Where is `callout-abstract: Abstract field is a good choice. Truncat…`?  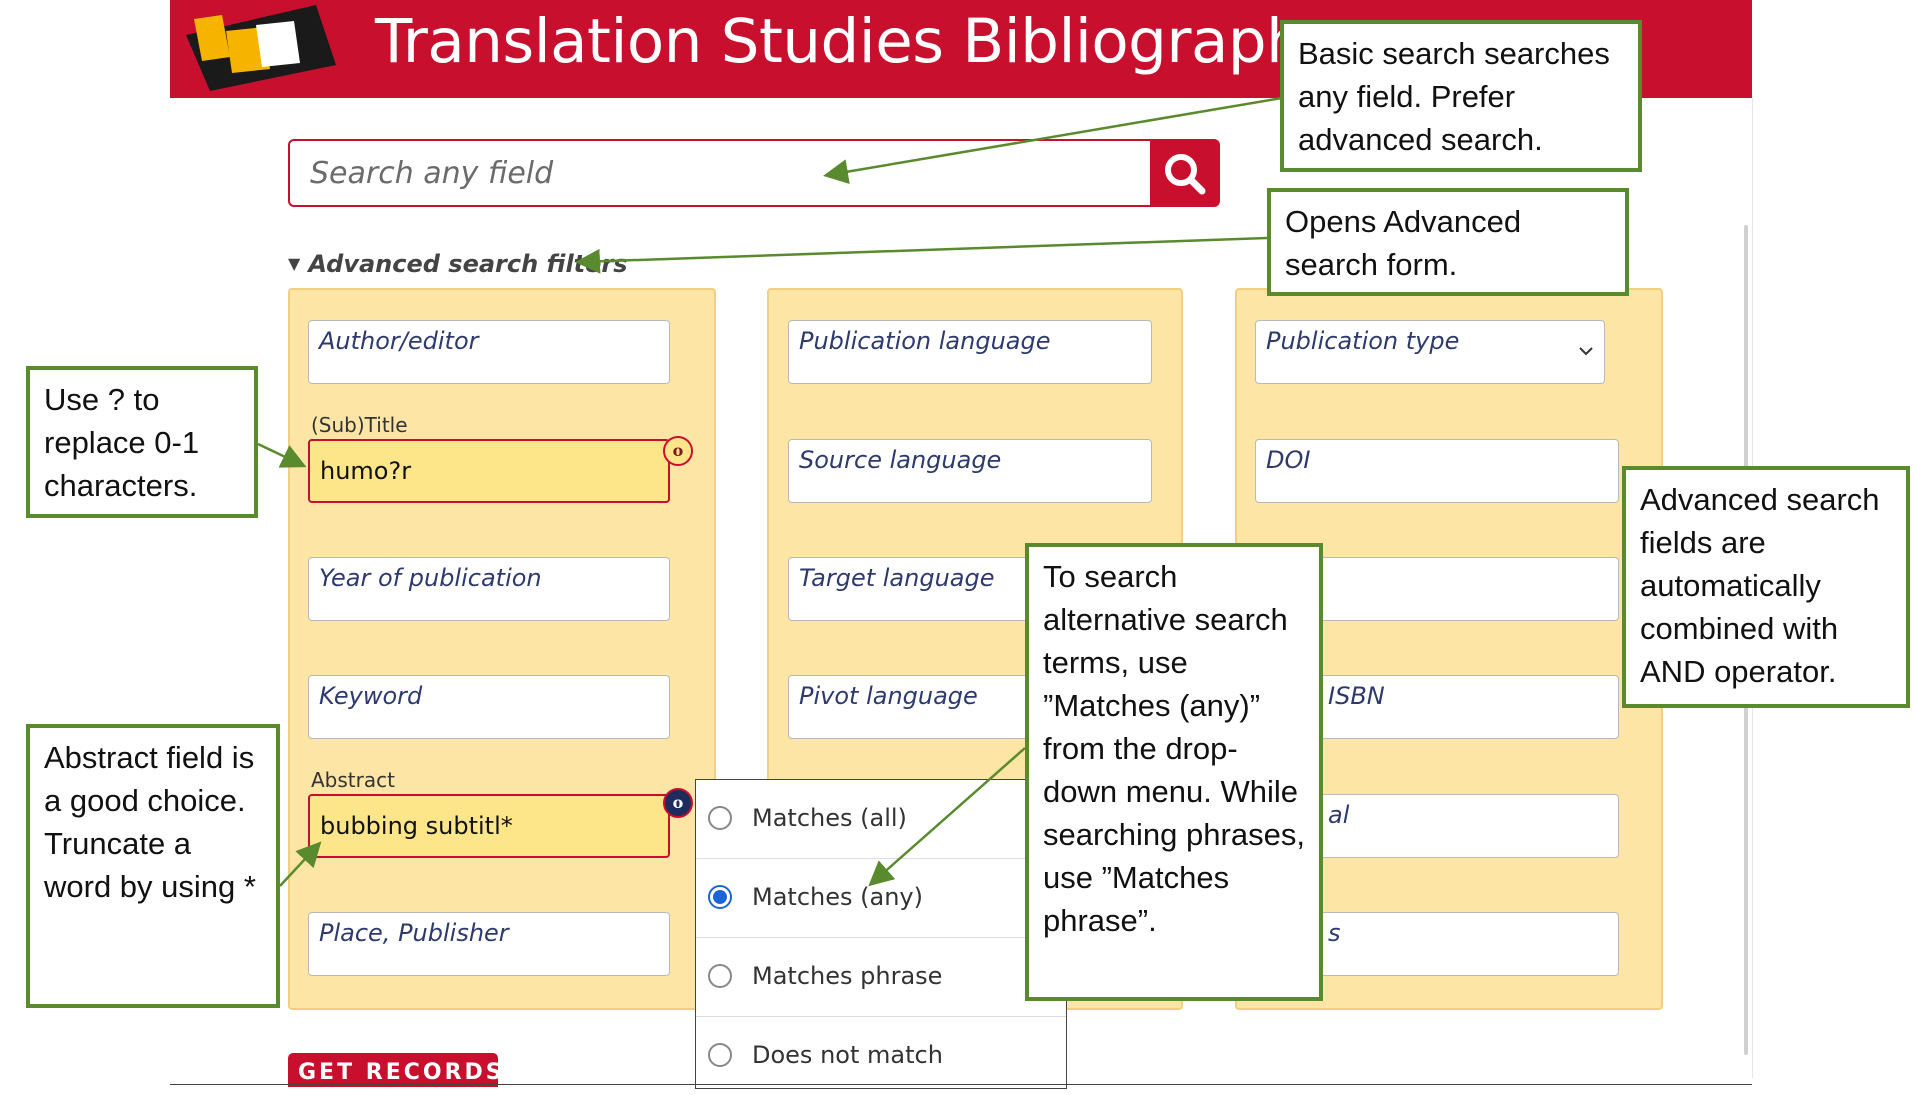
callout-abstract: Abstract field is a good choice. Truncat… is located at coordinates (153, 866).